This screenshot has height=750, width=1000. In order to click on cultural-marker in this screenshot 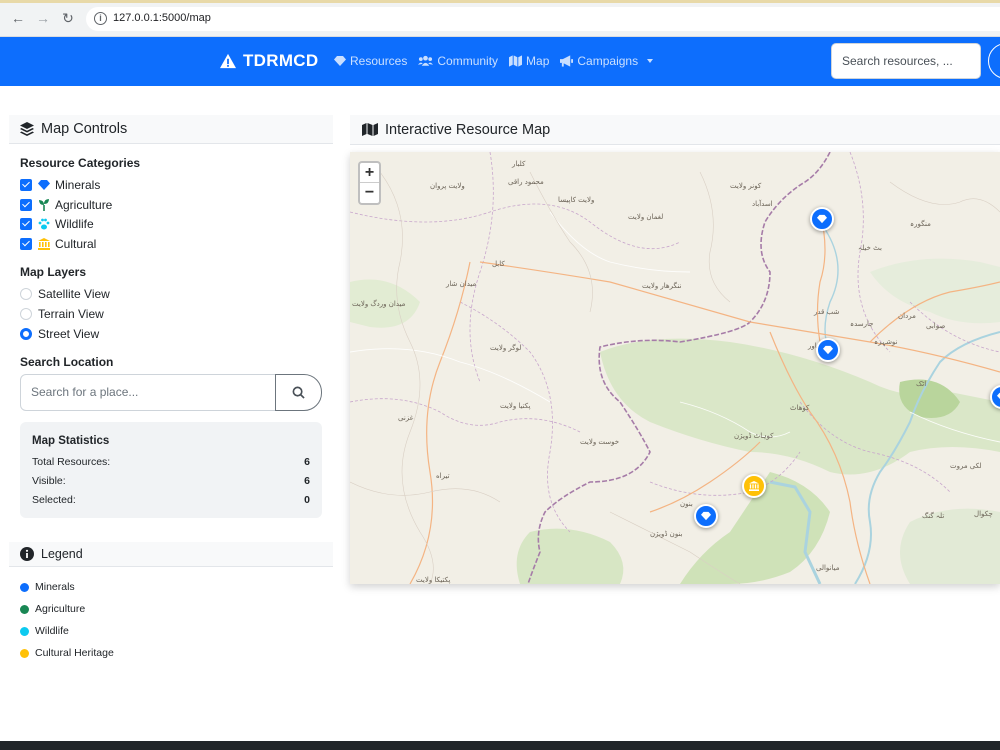, I will do `click(754, 486)`.